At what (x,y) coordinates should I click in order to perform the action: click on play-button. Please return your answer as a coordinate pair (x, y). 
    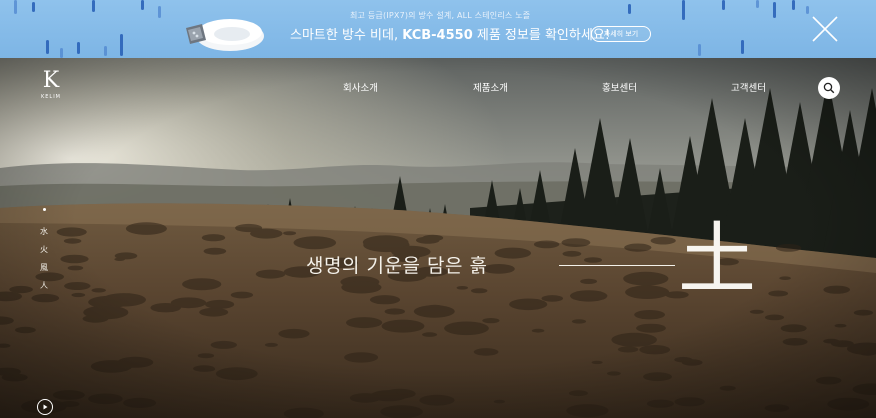
    Looking at the image, I should click on (45, 407).